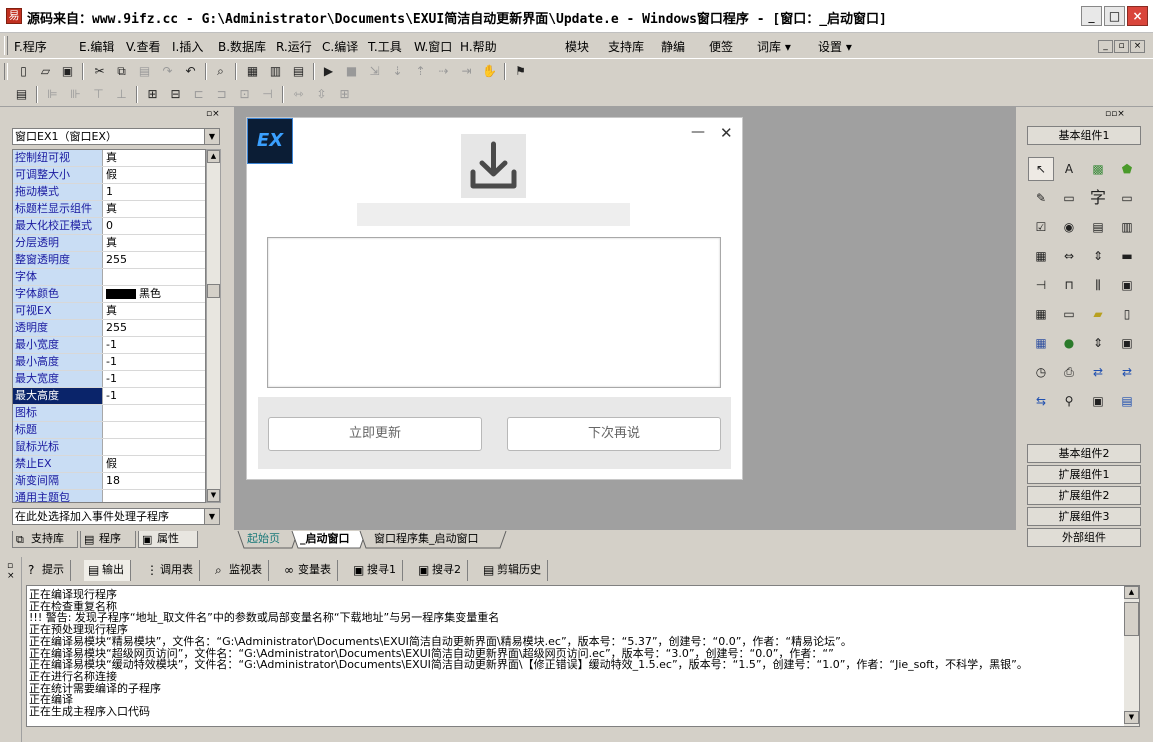 This screenshot has width=1153, height=742. I want to click on tab-start-page: 起始页, so click(263, 539).